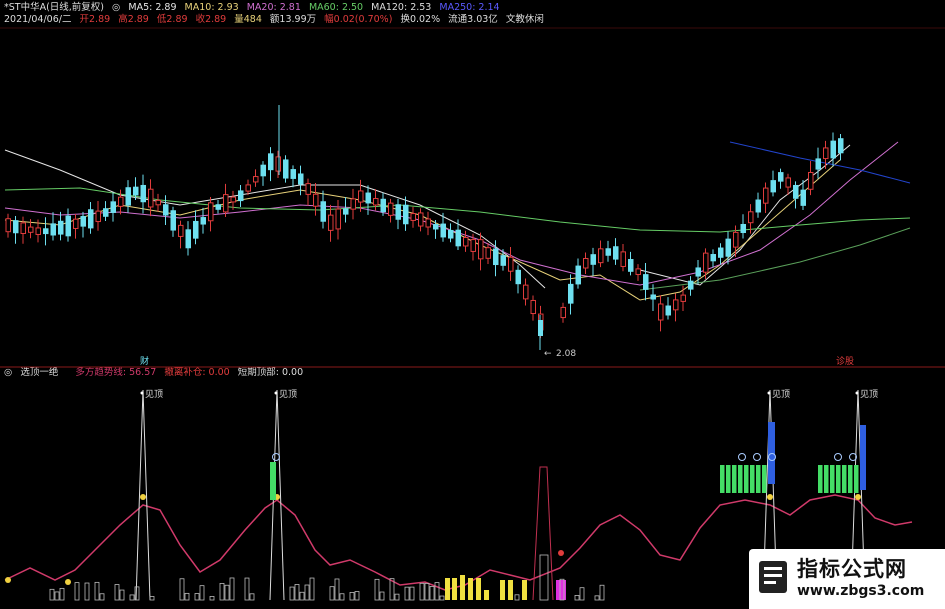 The width and height of the screenshot is (945, 609). What do you see at coordinates (543, 533) in the screenshot?
I see `red-spike` at bounding box center [543, 533].